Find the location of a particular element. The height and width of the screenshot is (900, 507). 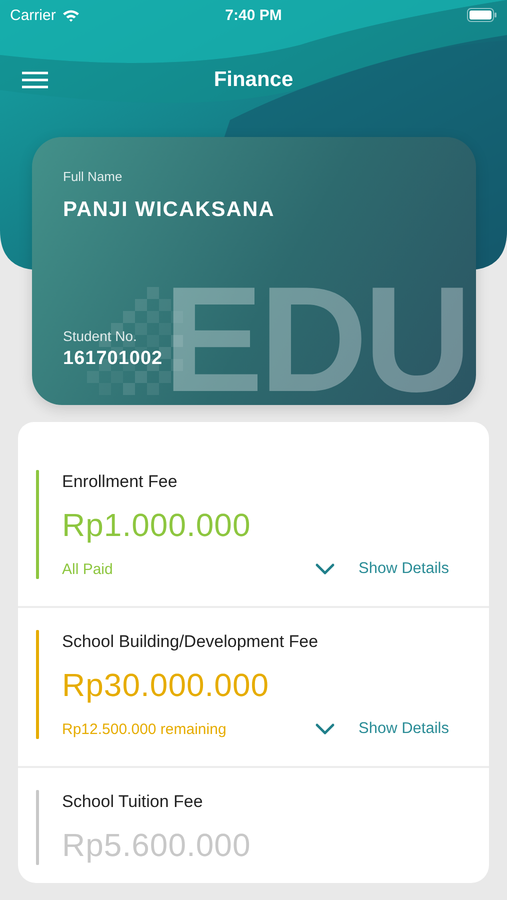

clock: 7:40 PM is located at coordinates (253, 15).